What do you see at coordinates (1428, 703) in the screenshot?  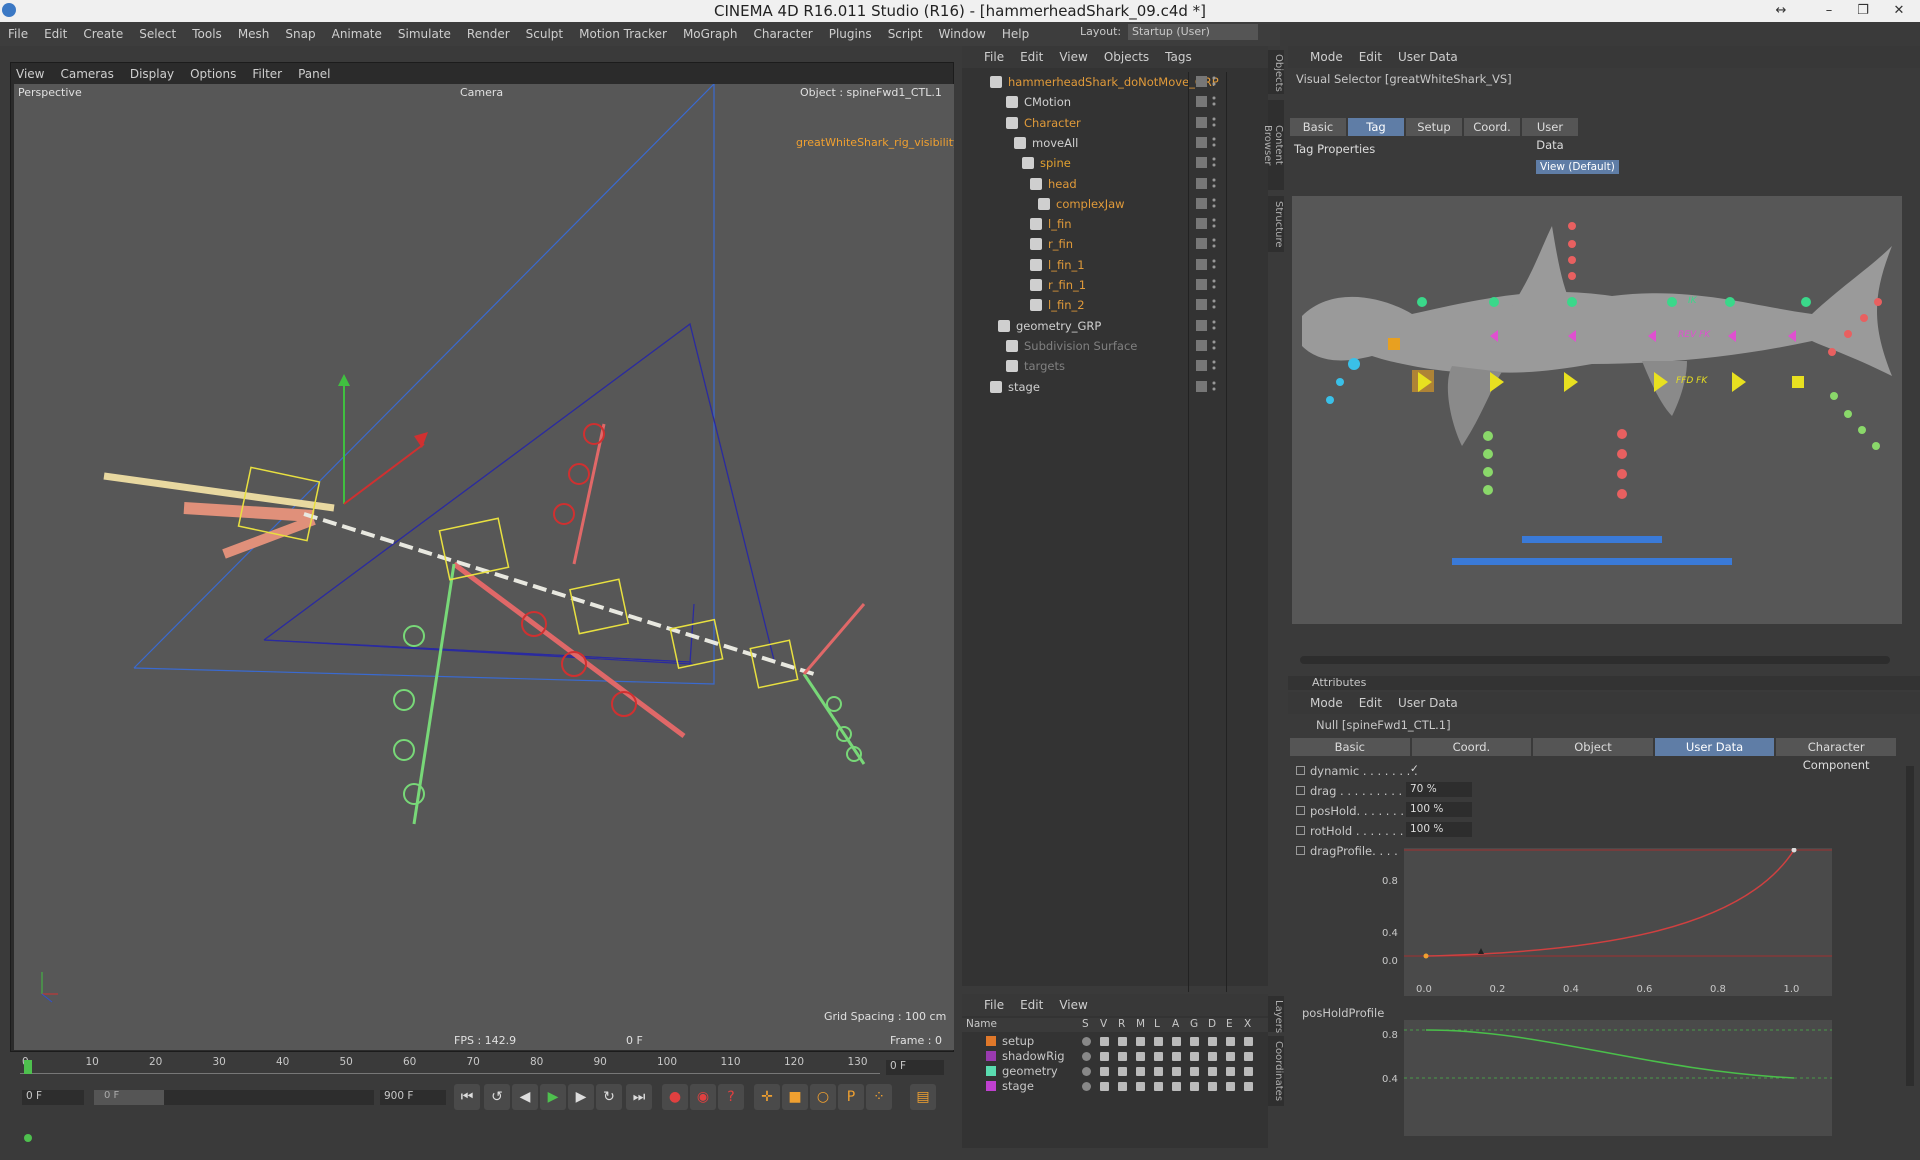 I see `attr-bottom-menu-user-data: User Data` at bounding box center [1428, 703].